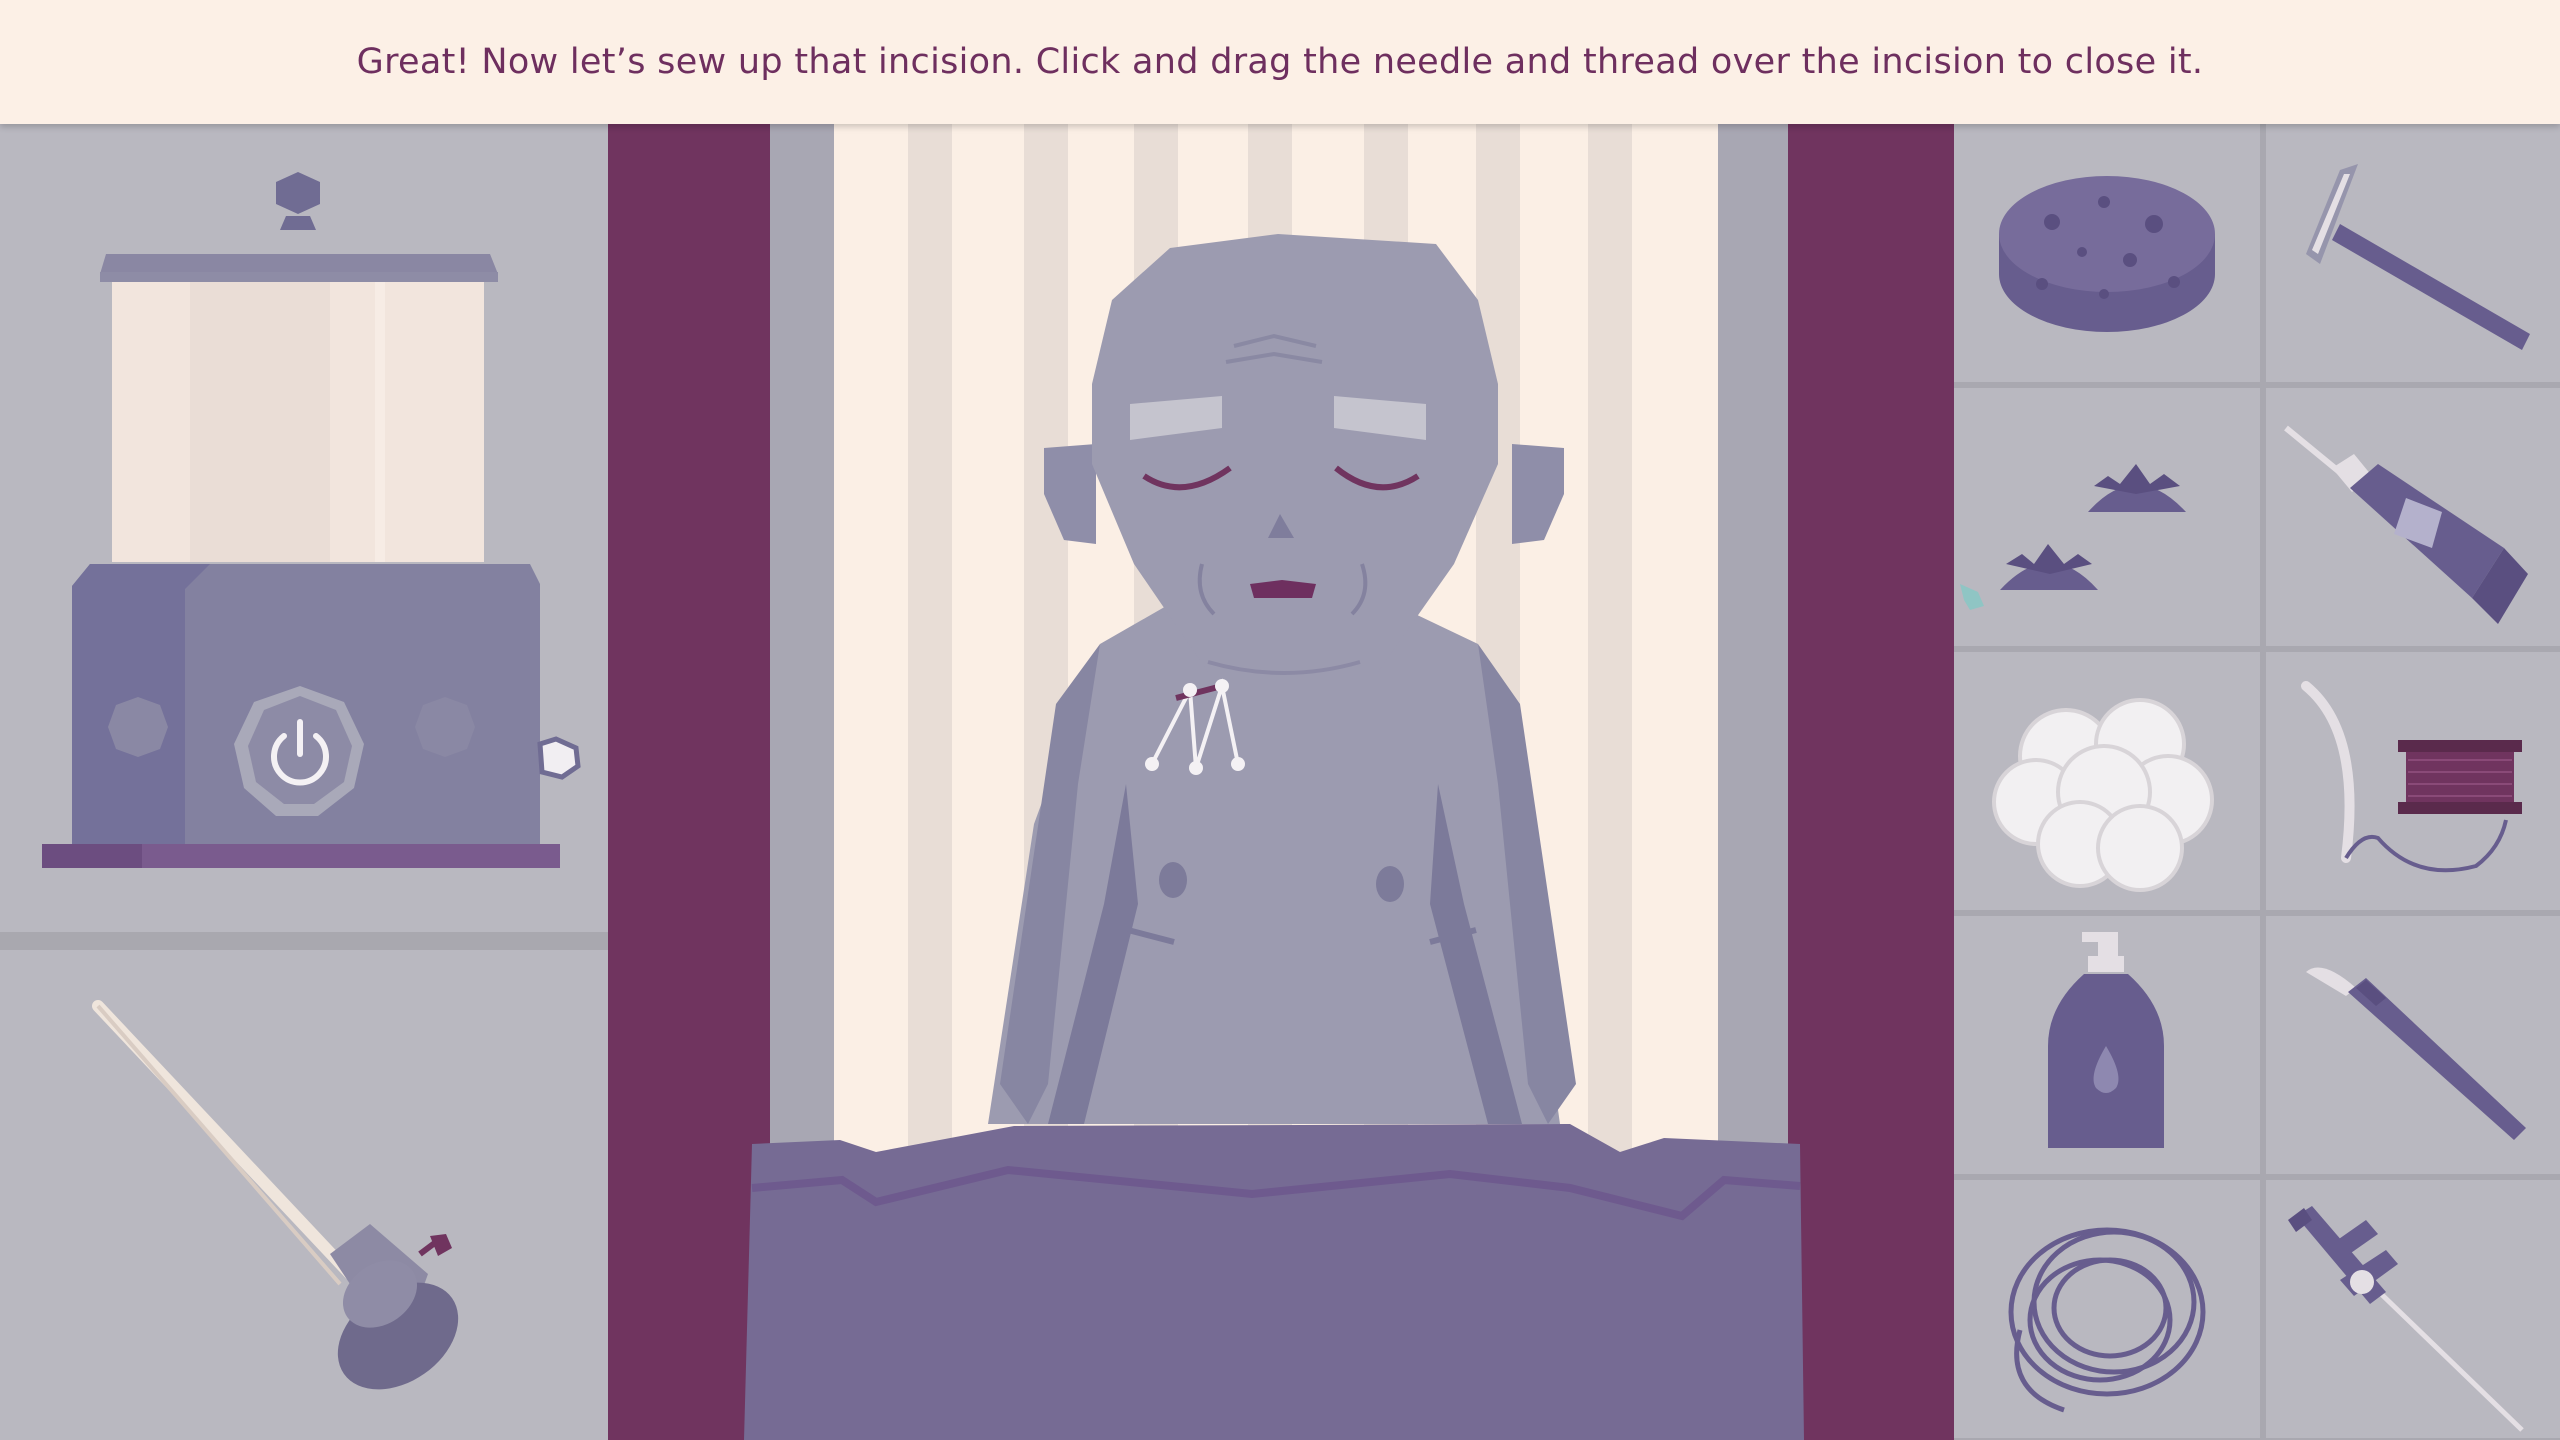  I want to click on trocar-icon, so click(275, 1195).